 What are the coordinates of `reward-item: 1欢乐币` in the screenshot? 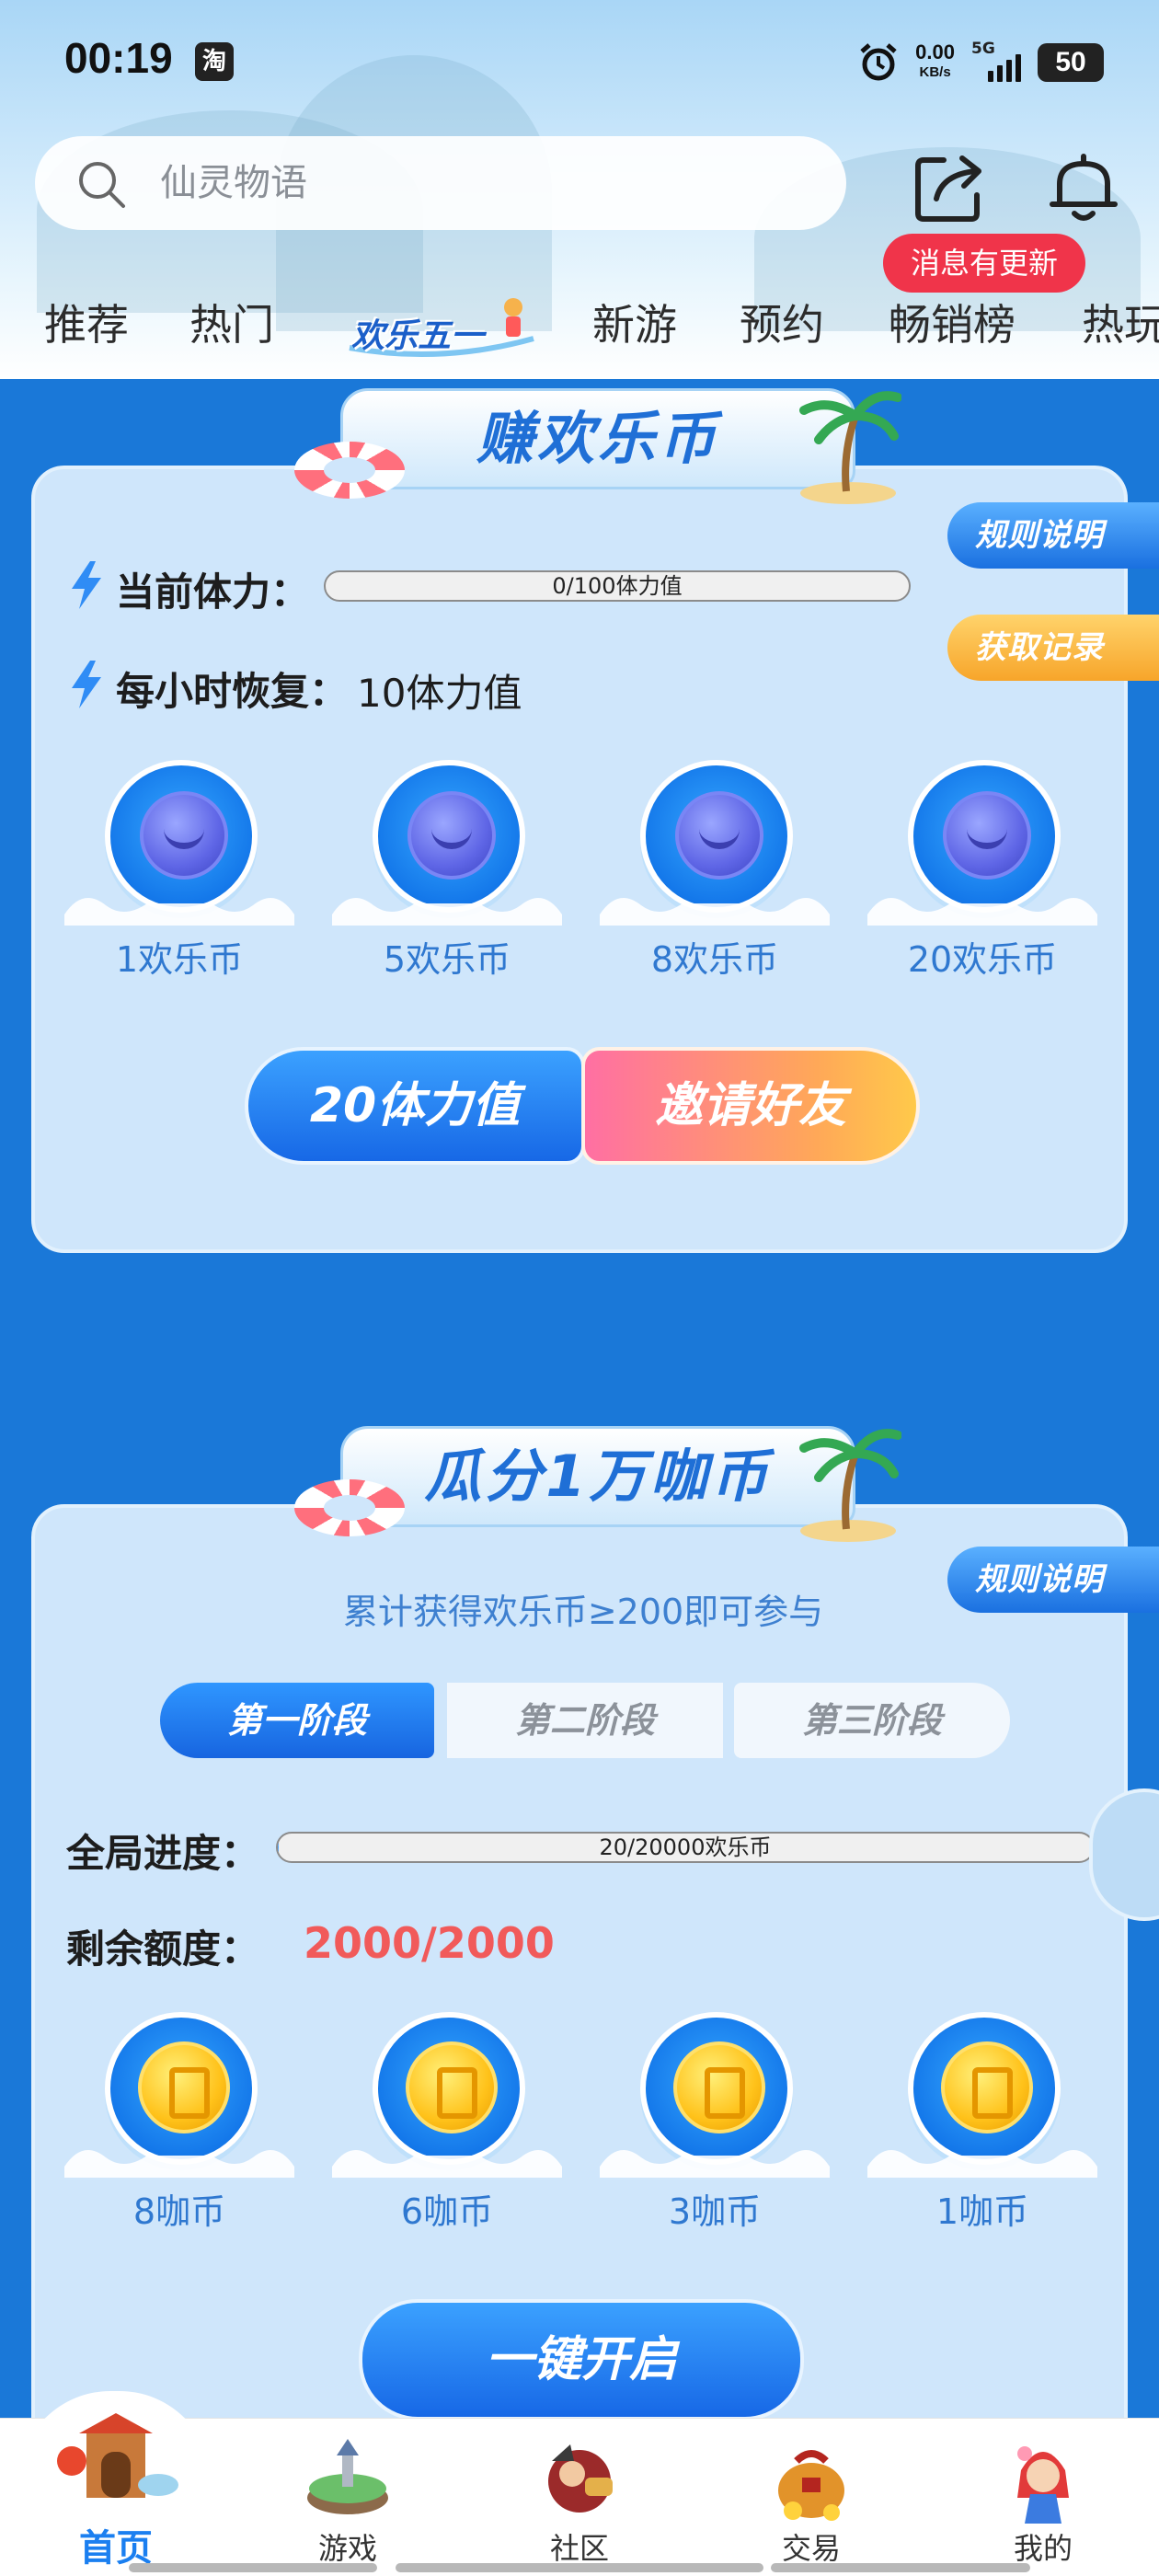 It's located at (179, 875).